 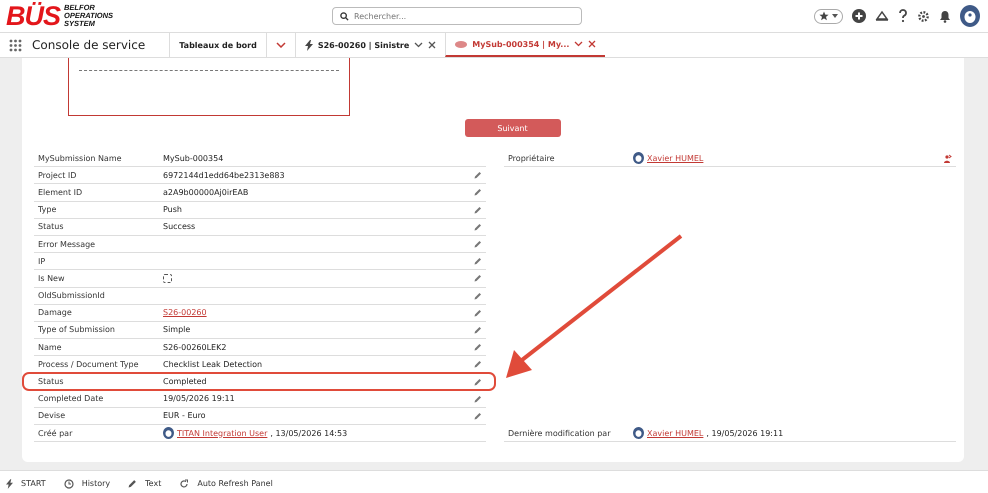 I want to click on field-label: Error Message, so click(x=67, y=244).